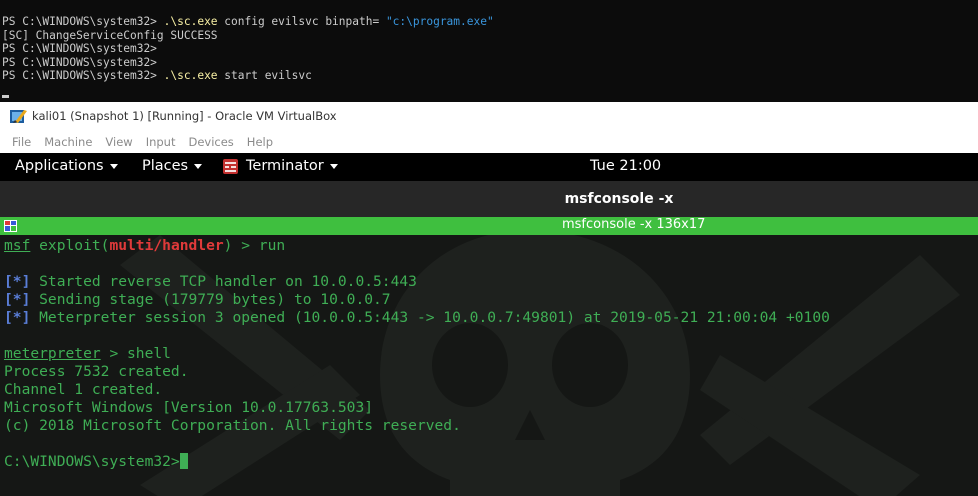 The height and width of the screenshot is (496, 978). Describe the element at coordinates (83, 389) in the screenshot. I see `terminal-line: Channel 1 created.` at that location.